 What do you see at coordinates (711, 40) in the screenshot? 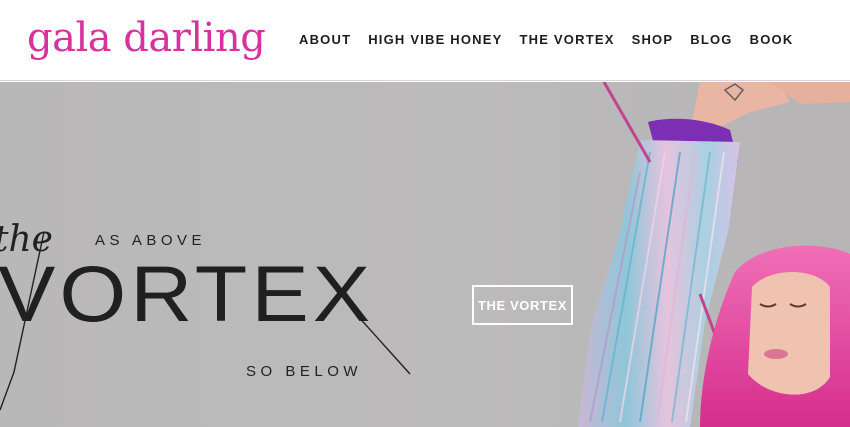
I see `nav-item-blog: BLOG` at bounding box center [711, 40].